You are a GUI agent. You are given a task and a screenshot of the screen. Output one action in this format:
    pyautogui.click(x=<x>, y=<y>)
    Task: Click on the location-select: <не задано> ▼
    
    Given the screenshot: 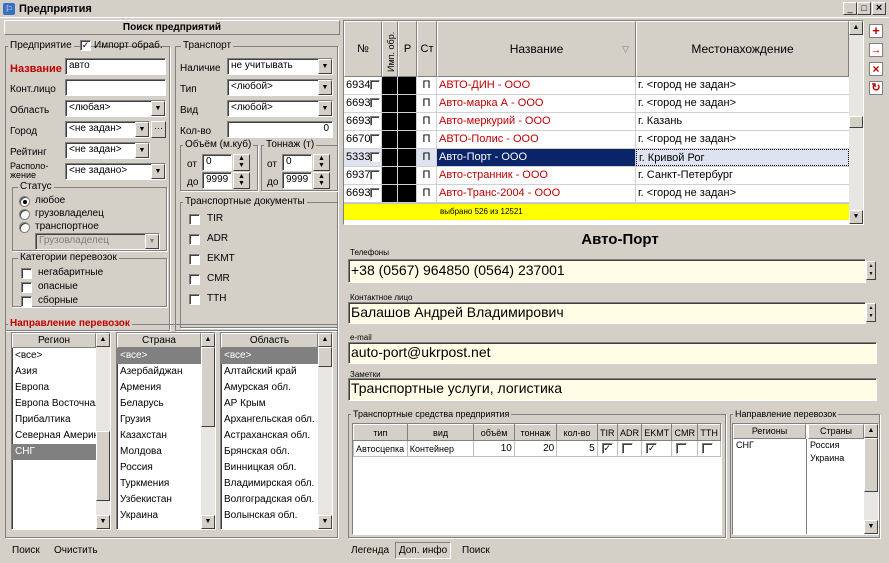 What is the action you would take?
    pyautogui.click(x=115, y=171)
    